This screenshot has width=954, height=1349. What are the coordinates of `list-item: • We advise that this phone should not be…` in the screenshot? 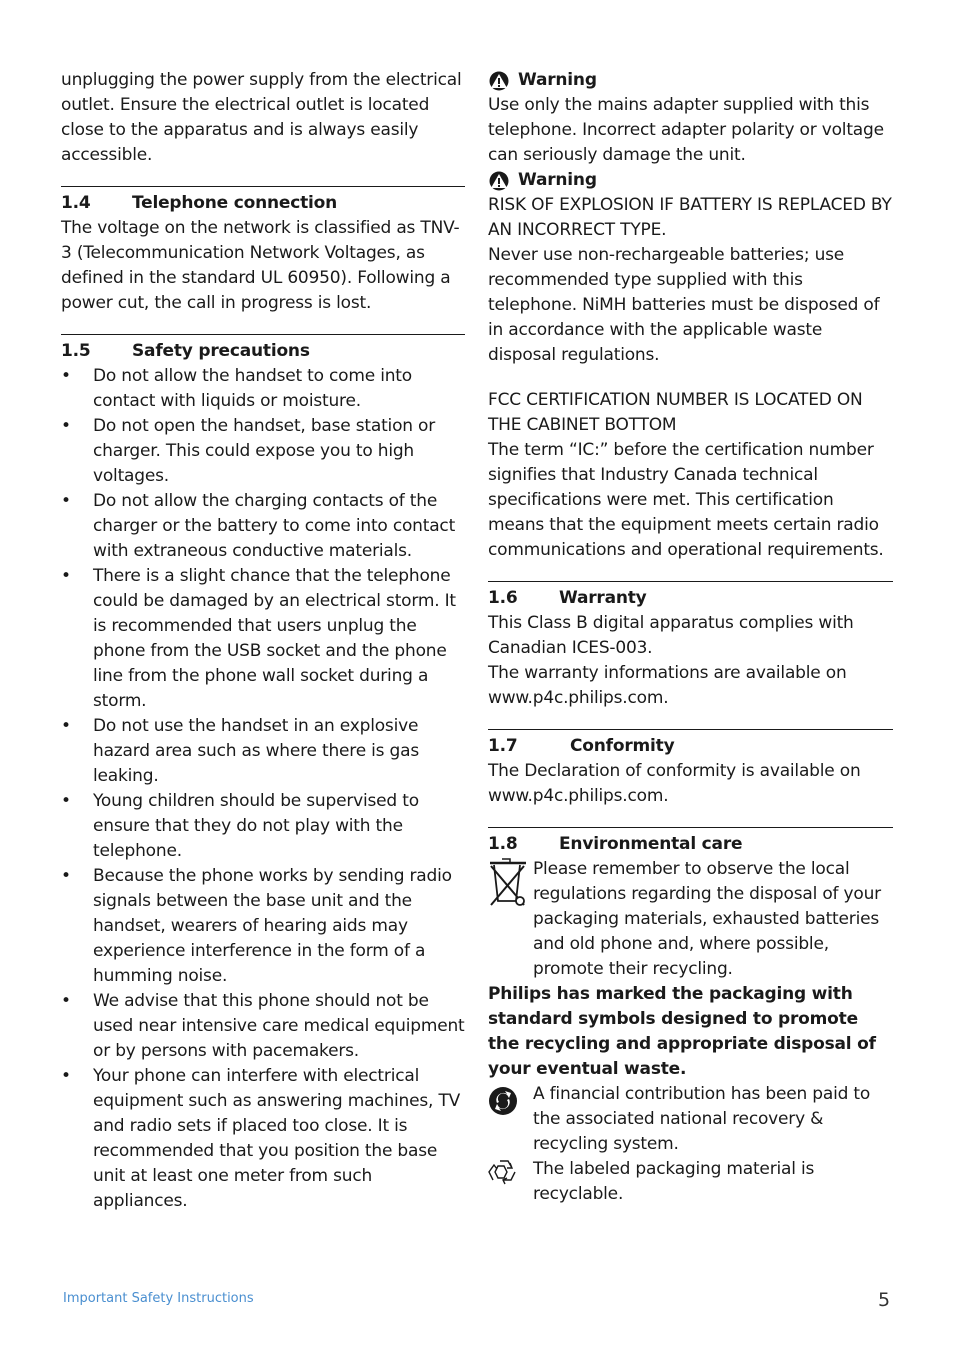 It's located at (263, 1026).